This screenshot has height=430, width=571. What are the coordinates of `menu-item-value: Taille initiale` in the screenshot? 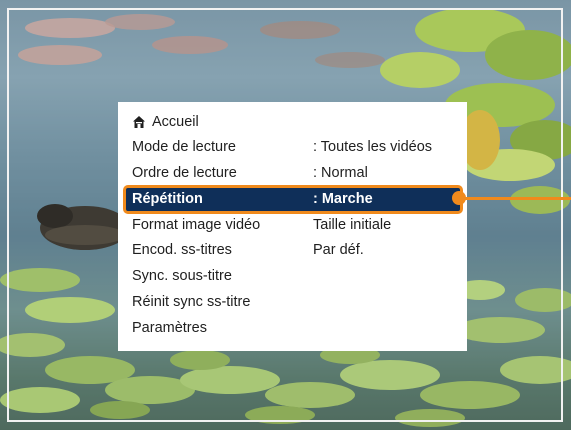 It's located at (352, 225).